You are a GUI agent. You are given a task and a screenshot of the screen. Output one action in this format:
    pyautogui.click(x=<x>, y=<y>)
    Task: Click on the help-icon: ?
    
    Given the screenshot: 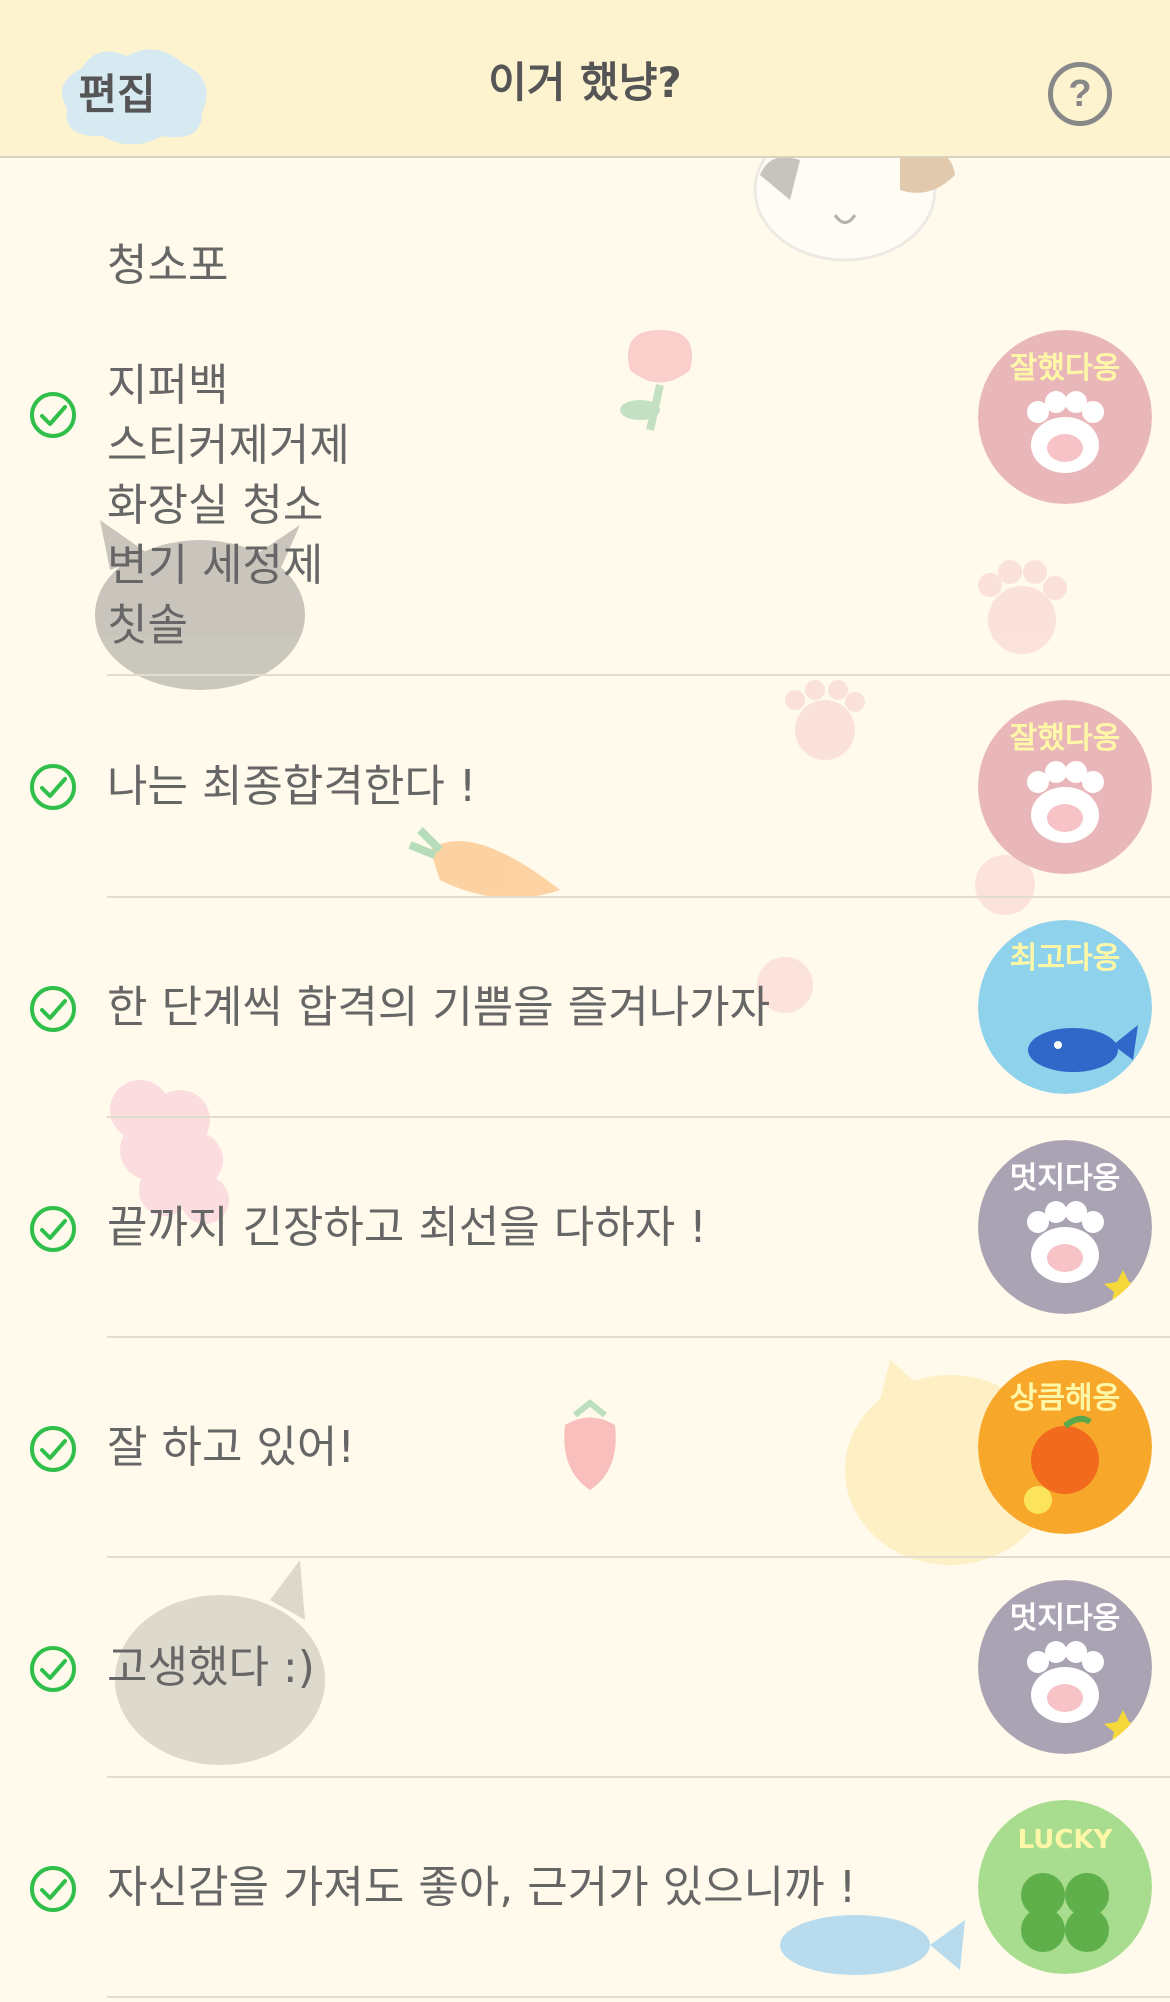 What is the action you would take?
    pyautogui.click(x=1080, y=93)
    